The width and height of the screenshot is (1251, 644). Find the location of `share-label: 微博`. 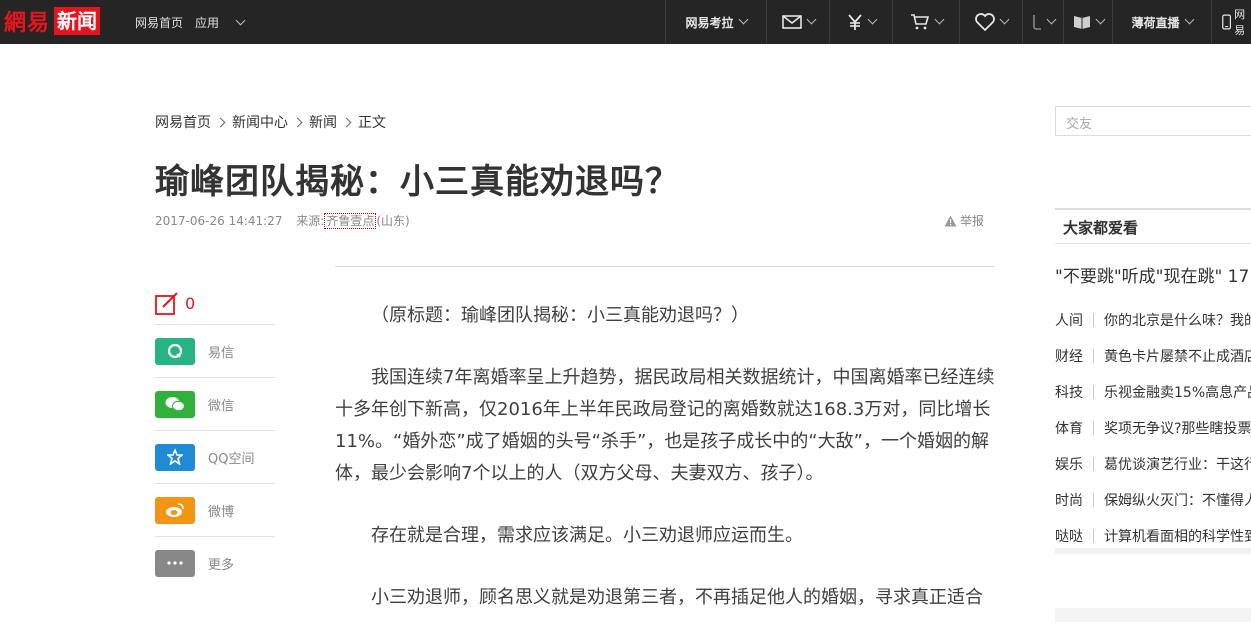

share-label: 微博 is located at coordinates (221, 512).